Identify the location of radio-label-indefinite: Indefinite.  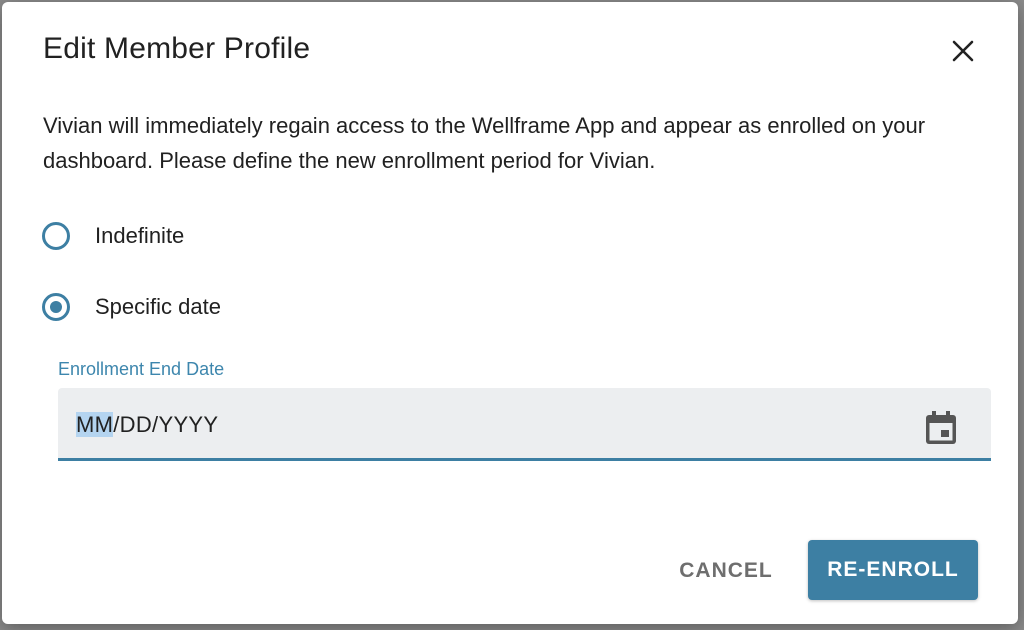
(140, 235).